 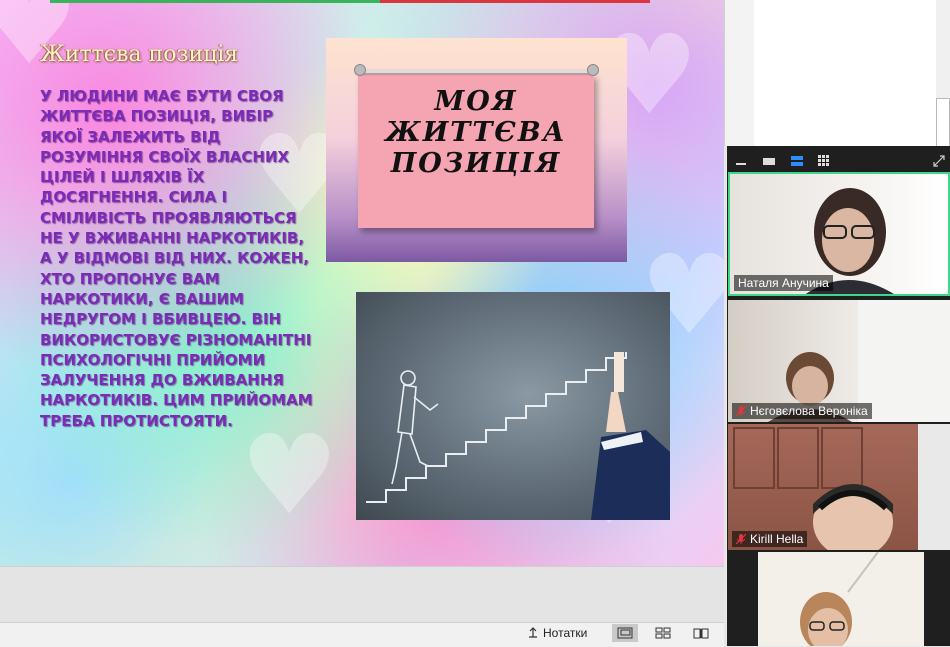 What do you see at coordinates (770, 539) in the screenshot?
I see `participant-name: Kirill Hella` at bounding box center [770, 539].